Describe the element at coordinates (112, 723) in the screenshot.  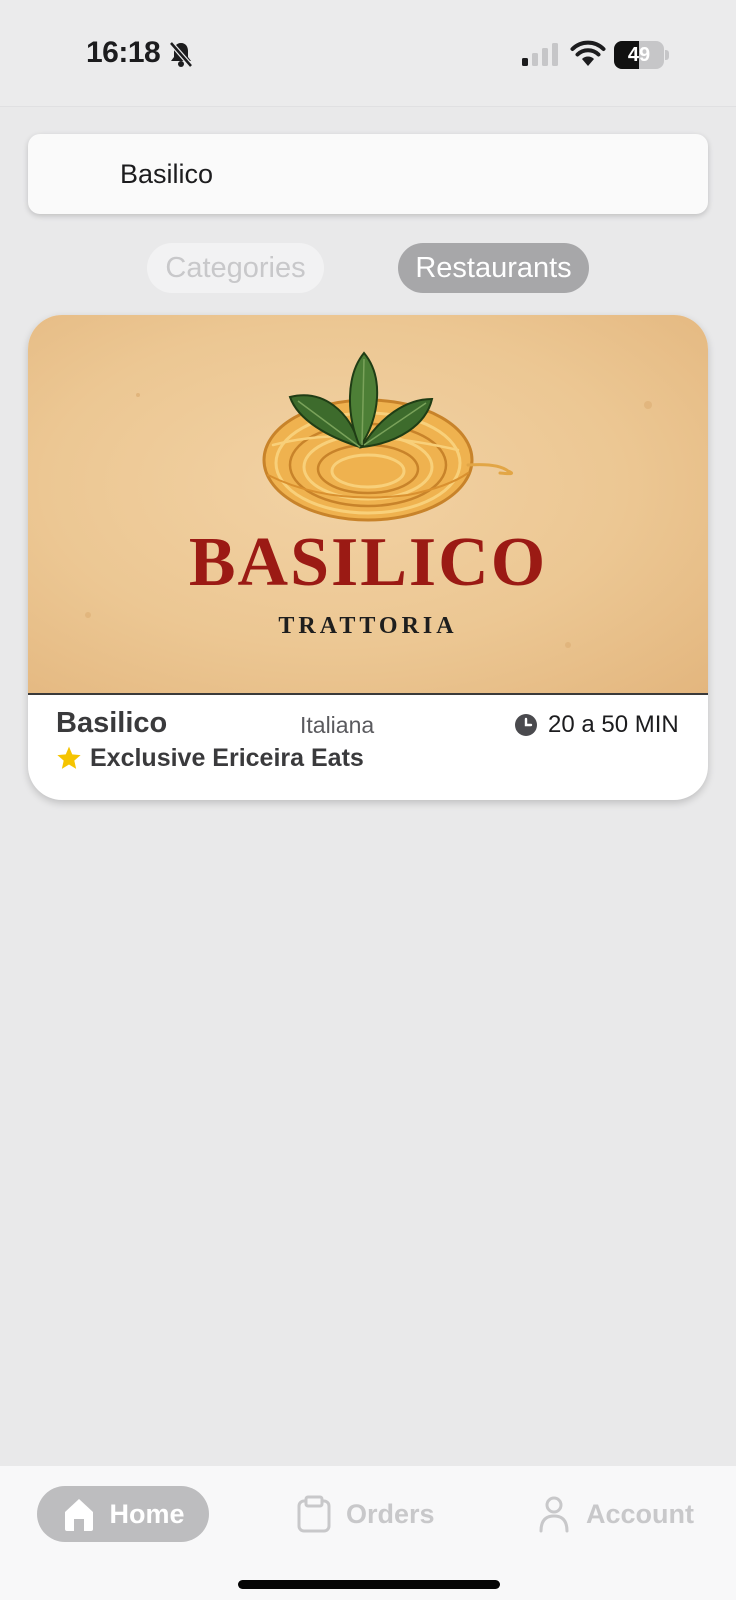
I see `restaurant-name: Basilico` at that location.